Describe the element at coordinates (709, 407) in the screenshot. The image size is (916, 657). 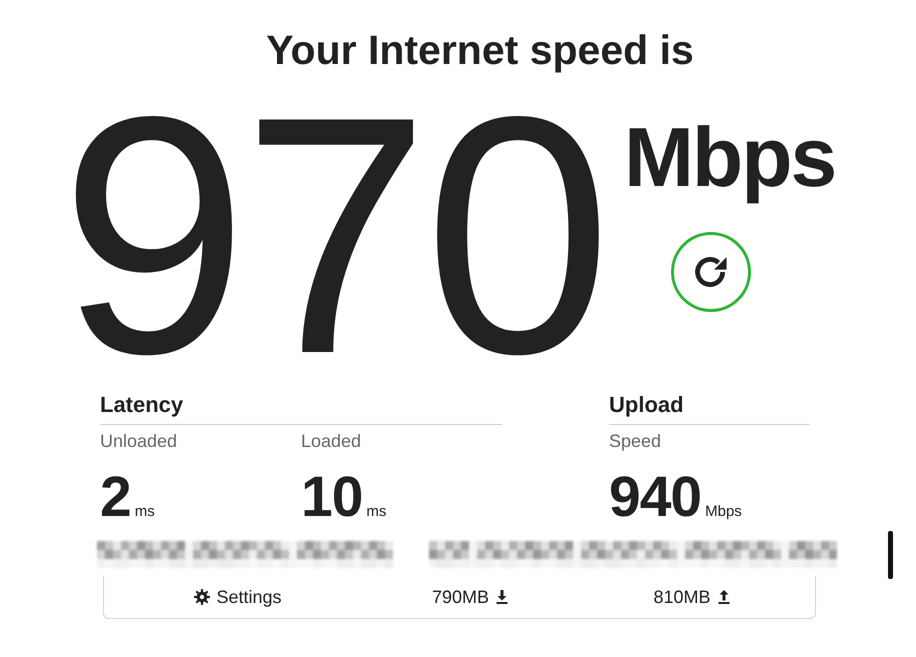
I see `section-title: Upload` at that location.